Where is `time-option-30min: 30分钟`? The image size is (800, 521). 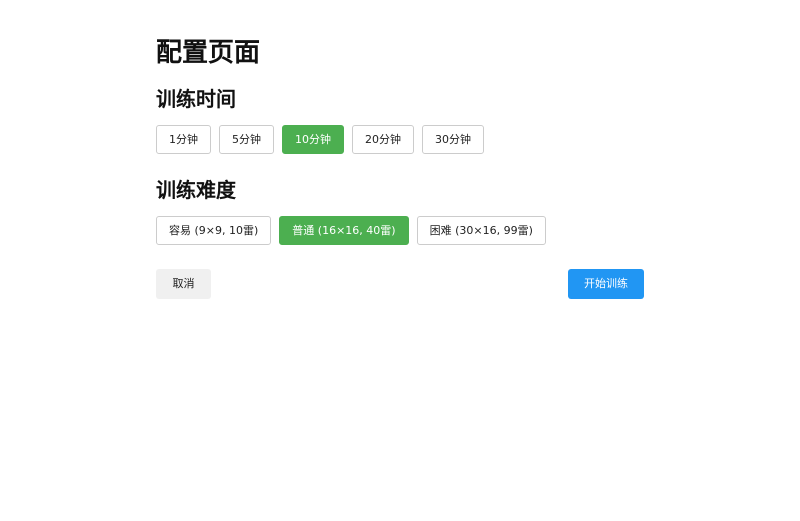 time-option-30min: 30分钟 is located at coordinates (453, 139).